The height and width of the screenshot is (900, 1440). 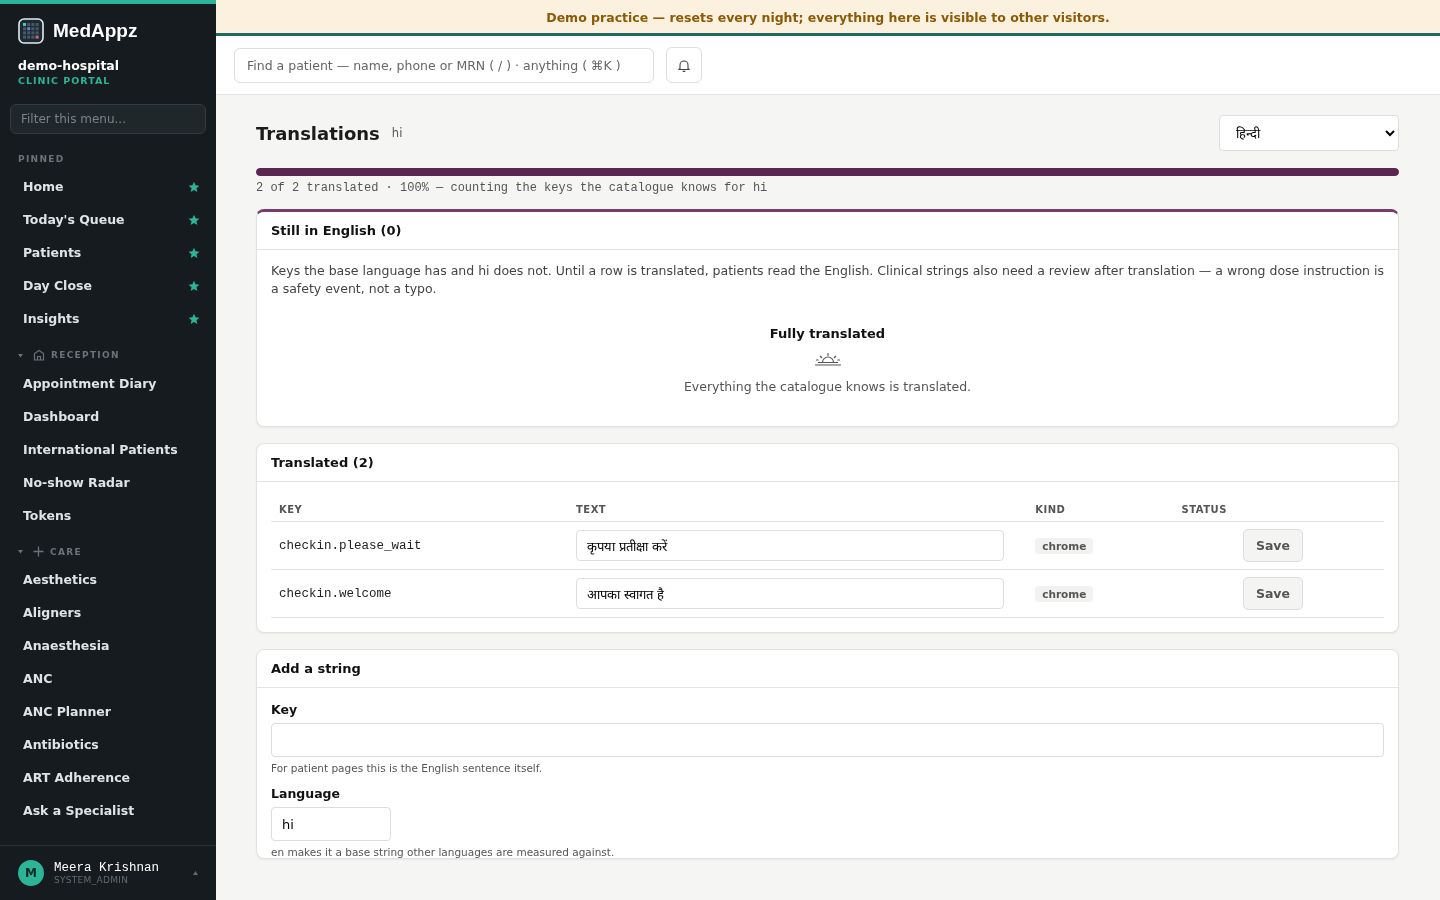 I want to click on demo-banner: Demo practice — resets every night; everything here is visible to other visitors., so click(x=828, y=18).